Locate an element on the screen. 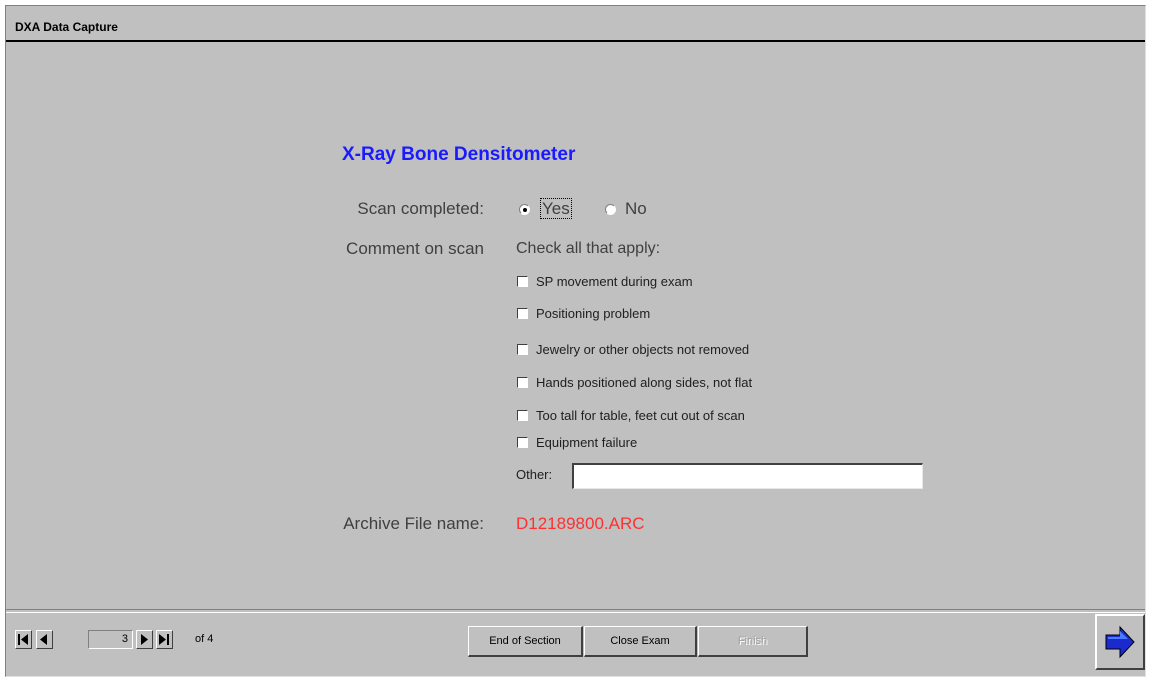  radio-no-label: No is located at coordinates (636, 209).